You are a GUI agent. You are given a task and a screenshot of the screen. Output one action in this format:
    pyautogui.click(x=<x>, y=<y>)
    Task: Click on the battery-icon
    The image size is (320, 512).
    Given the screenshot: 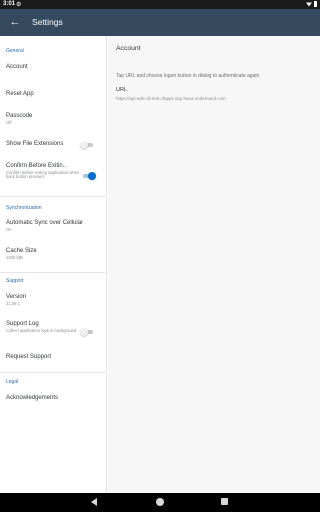 What is the action you would take?
    pyautogui.click(x=315, y=4)
    